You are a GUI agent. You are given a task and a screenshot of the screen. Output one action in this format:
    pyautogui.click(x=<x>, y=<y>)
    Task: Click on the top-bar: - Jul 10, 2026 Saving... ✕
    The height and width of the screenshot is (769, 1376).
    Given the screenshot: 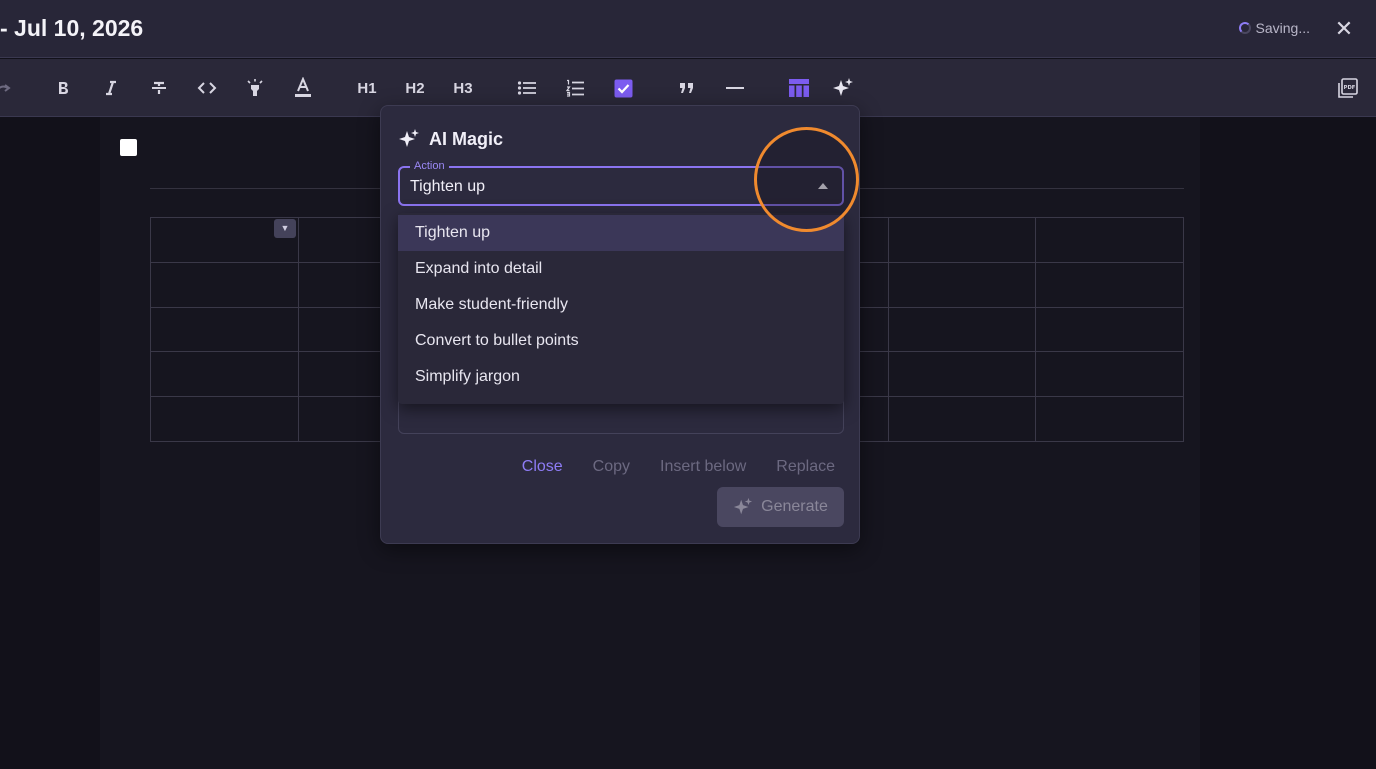 What is the action you would take?
    pyautogui.click(x=688, y=29)
    